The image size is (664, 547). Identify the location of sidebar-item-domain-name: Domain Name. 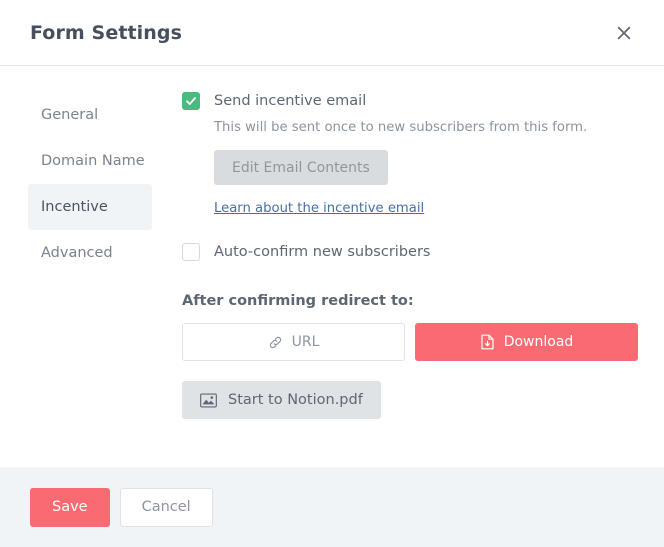
(90, 161).